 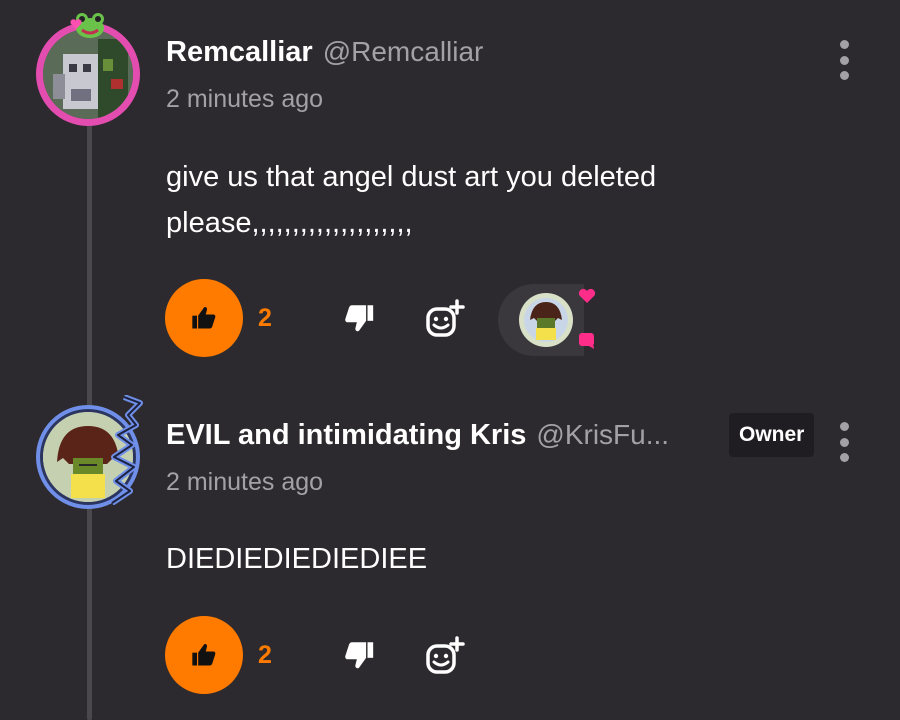 I want to click on kris-avatar-icon, so click(x=546, y=320).